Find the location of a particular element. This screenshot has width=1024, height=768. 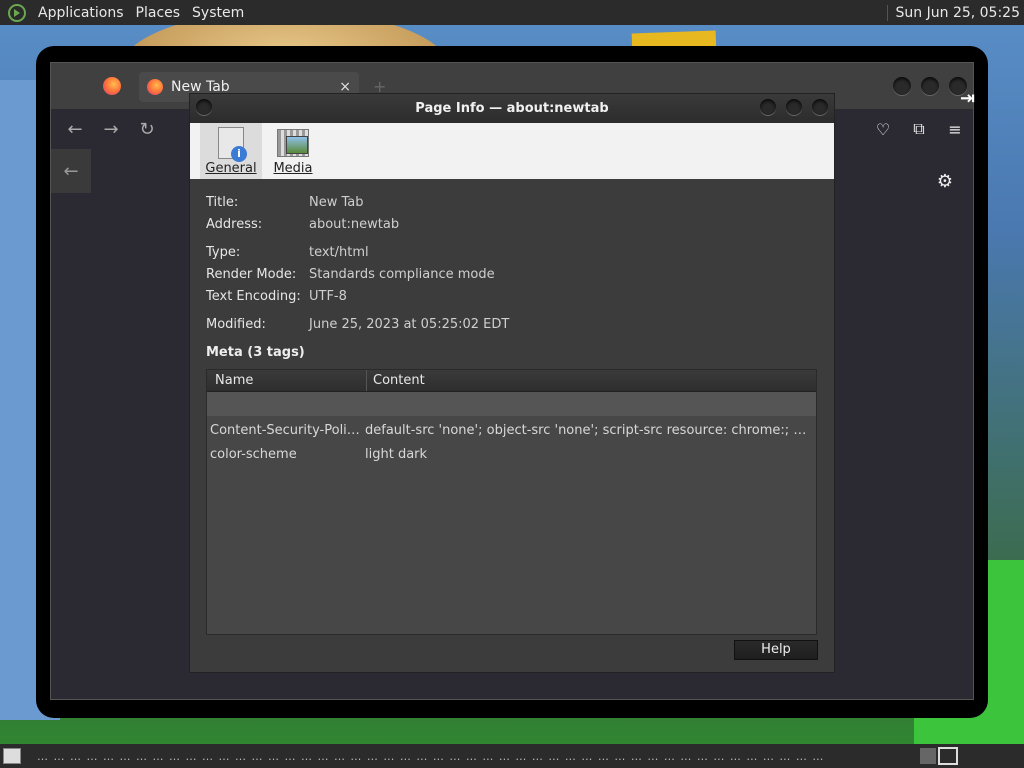

pocket-icon: ♡ is located at coordinates (883, 129).